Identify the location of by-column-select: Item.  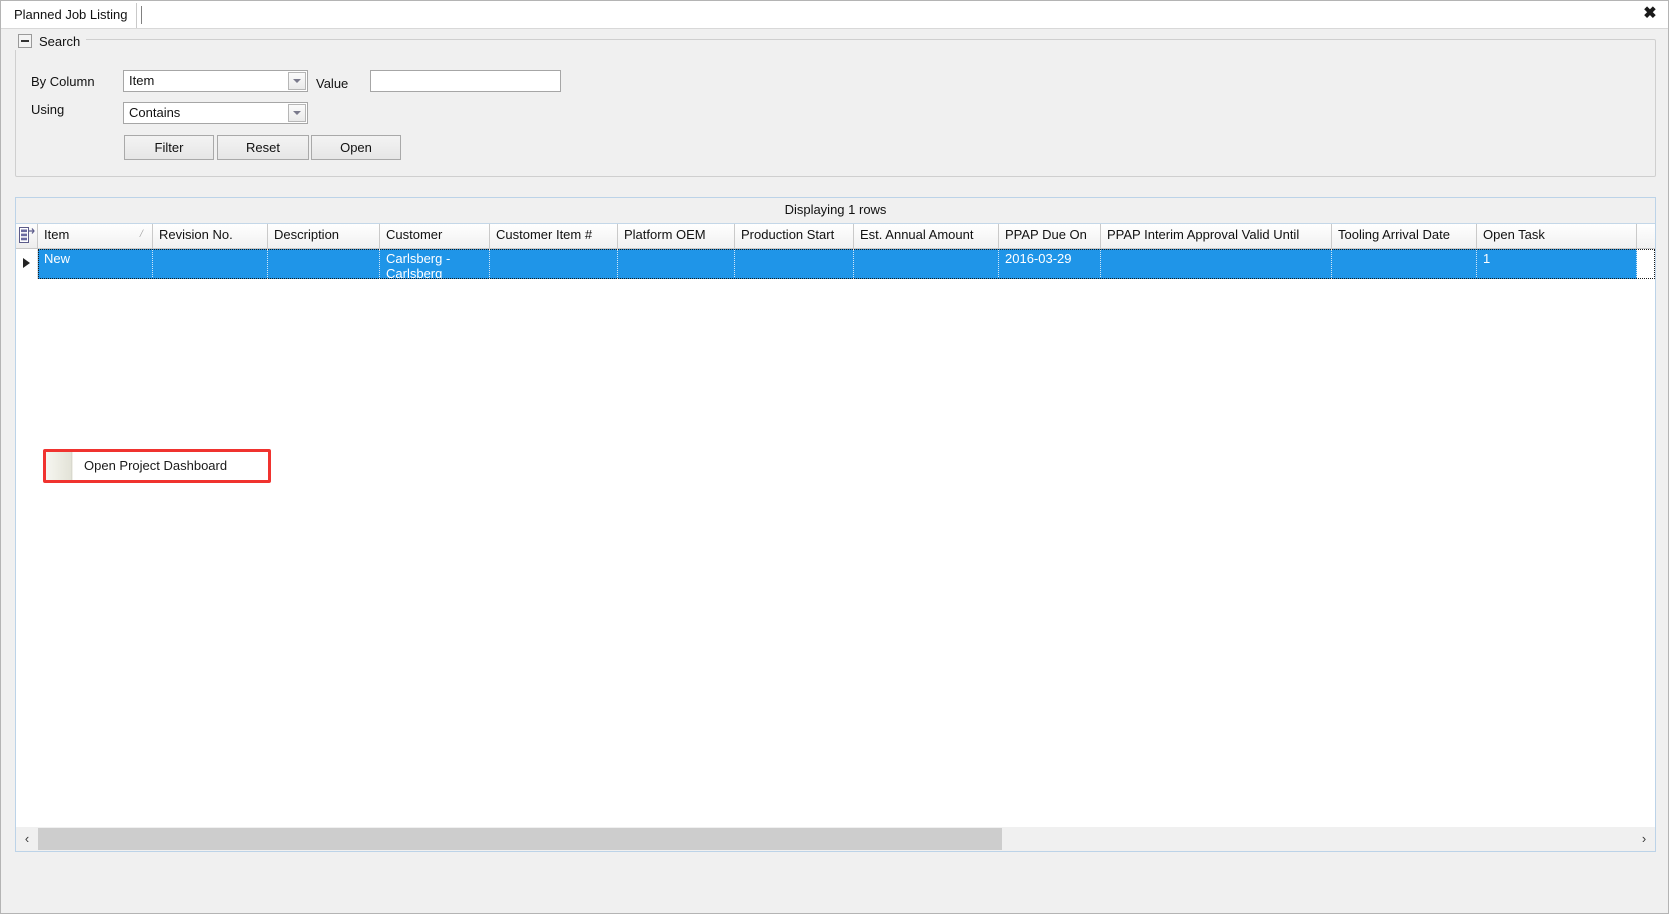
(215, 81).